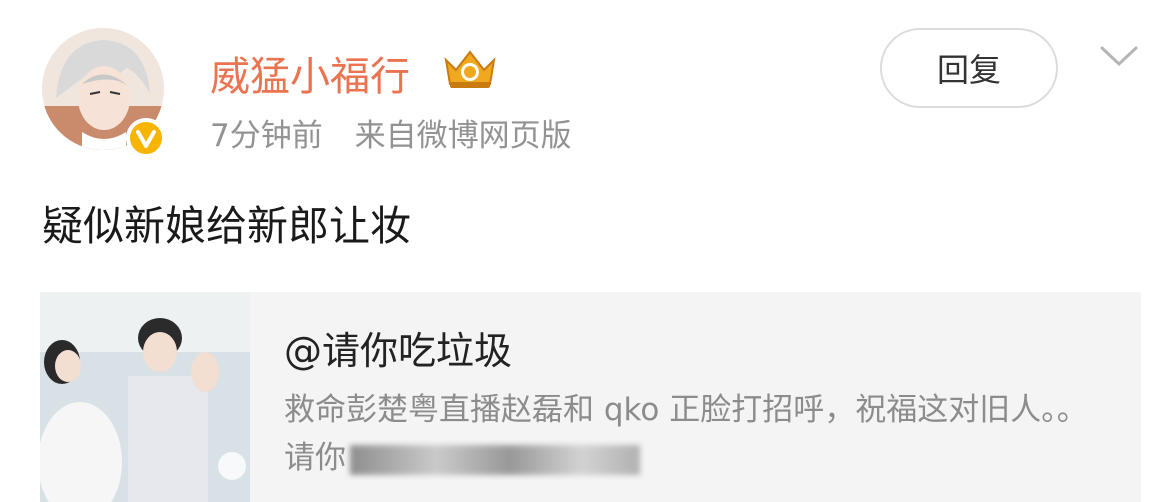 The width and height of the screenshot is (1163, 502). Describe the element at coordinates (699, 434) in the screenshot. I see `card-description: 救命彭楚粤直播赵磊和 qko 正脸打招呼，祝福这对旧人。。 请你` at that location.